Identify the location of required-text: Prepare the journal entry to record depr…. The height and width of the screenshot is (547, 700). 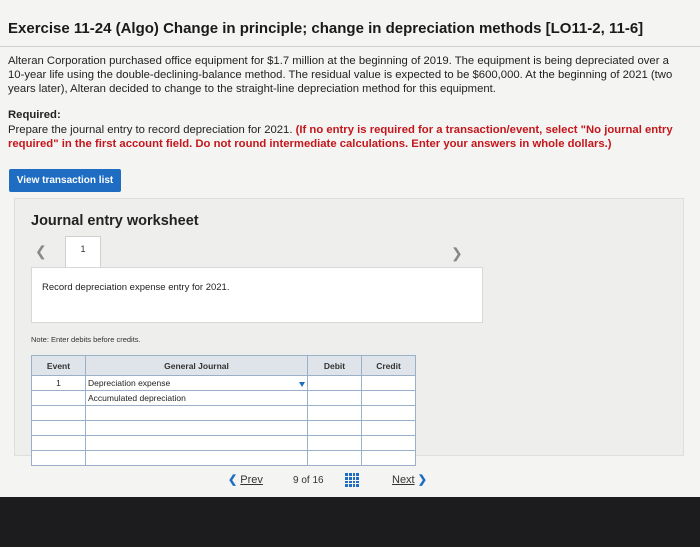
(348, 137).